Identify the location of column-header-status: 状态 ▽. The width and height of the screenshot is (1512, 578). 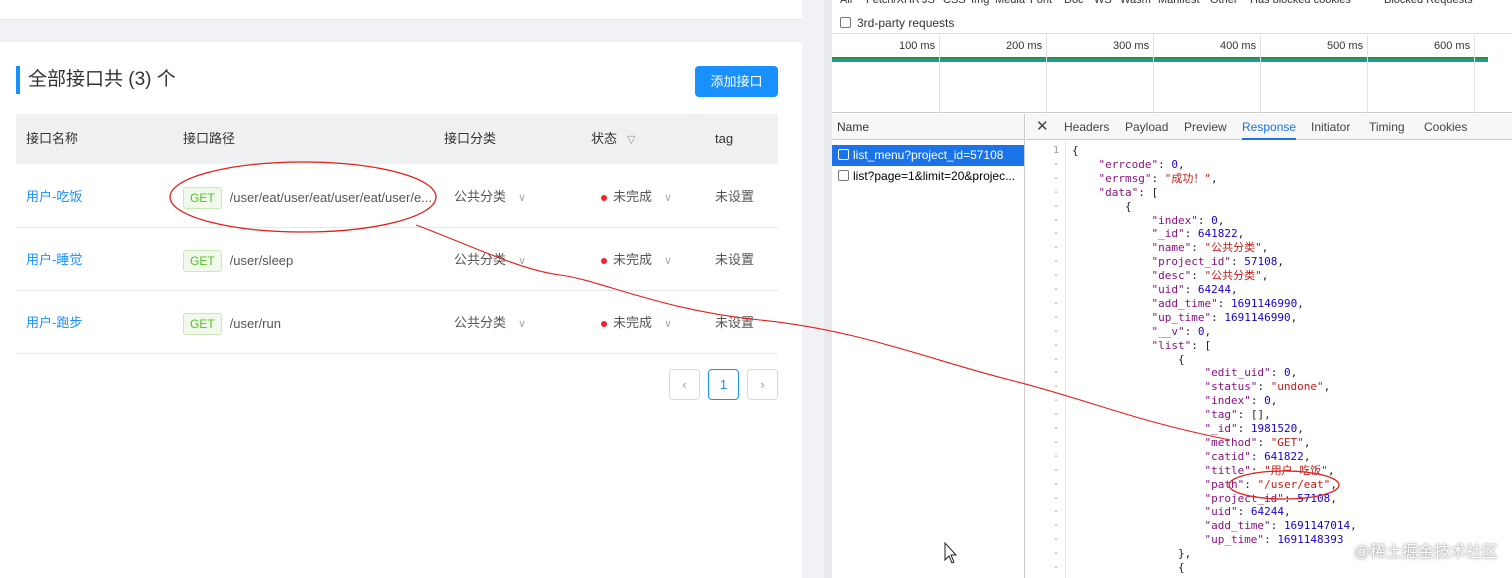
(613, 139).